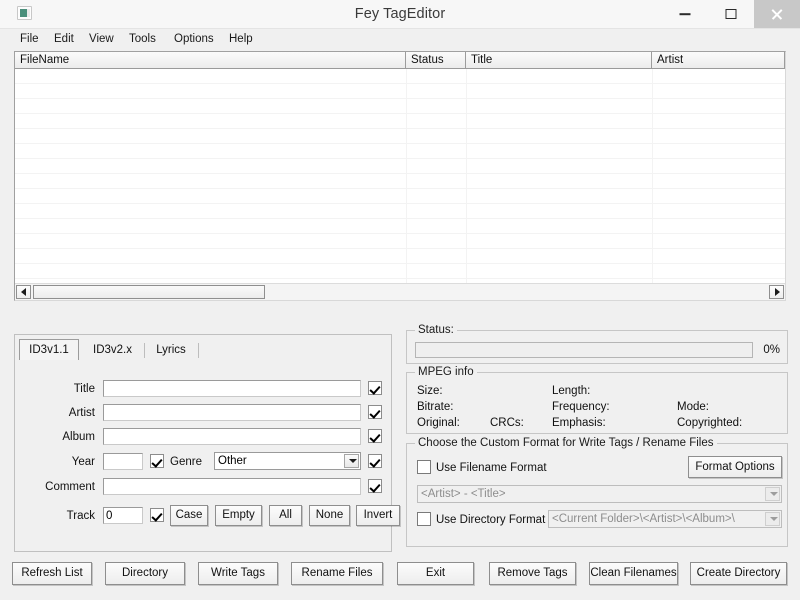 This screenshot has height=600, width=800. Describe the element at coordinates (375, 388) in the screenshot. I see `title-checkbox` at that location.